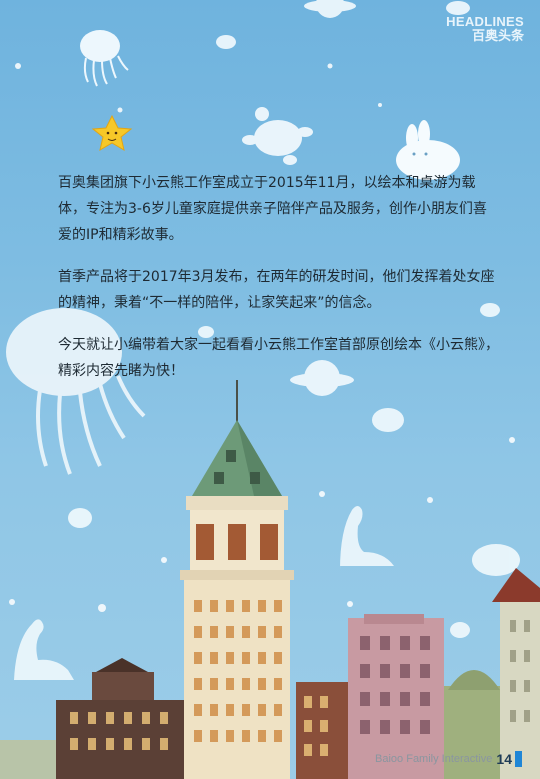 The height and width of the screenshot is (779, 540). What do you see at coordinates (497, 36) in the screenshot?
I see `header-title-zh: 百奥头条` at bounding box center [497, 36].